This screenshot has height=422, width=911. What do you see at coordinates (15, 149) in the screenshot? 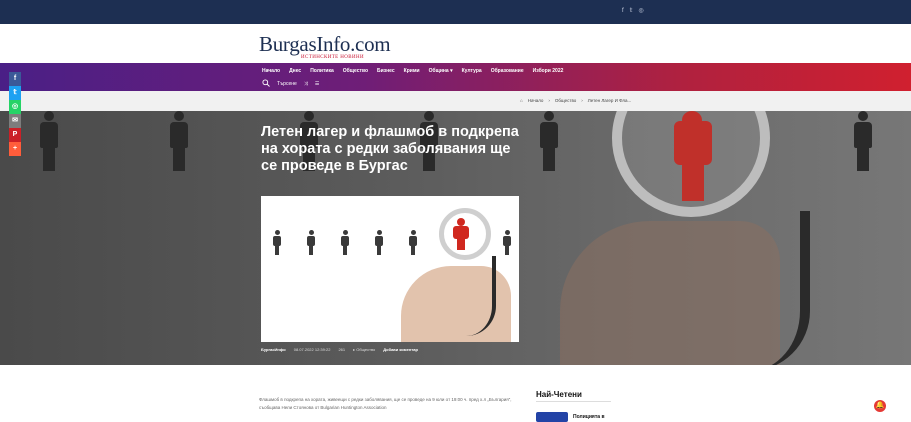
I see `more-share-icon: +` at bounding box center [15, 149].